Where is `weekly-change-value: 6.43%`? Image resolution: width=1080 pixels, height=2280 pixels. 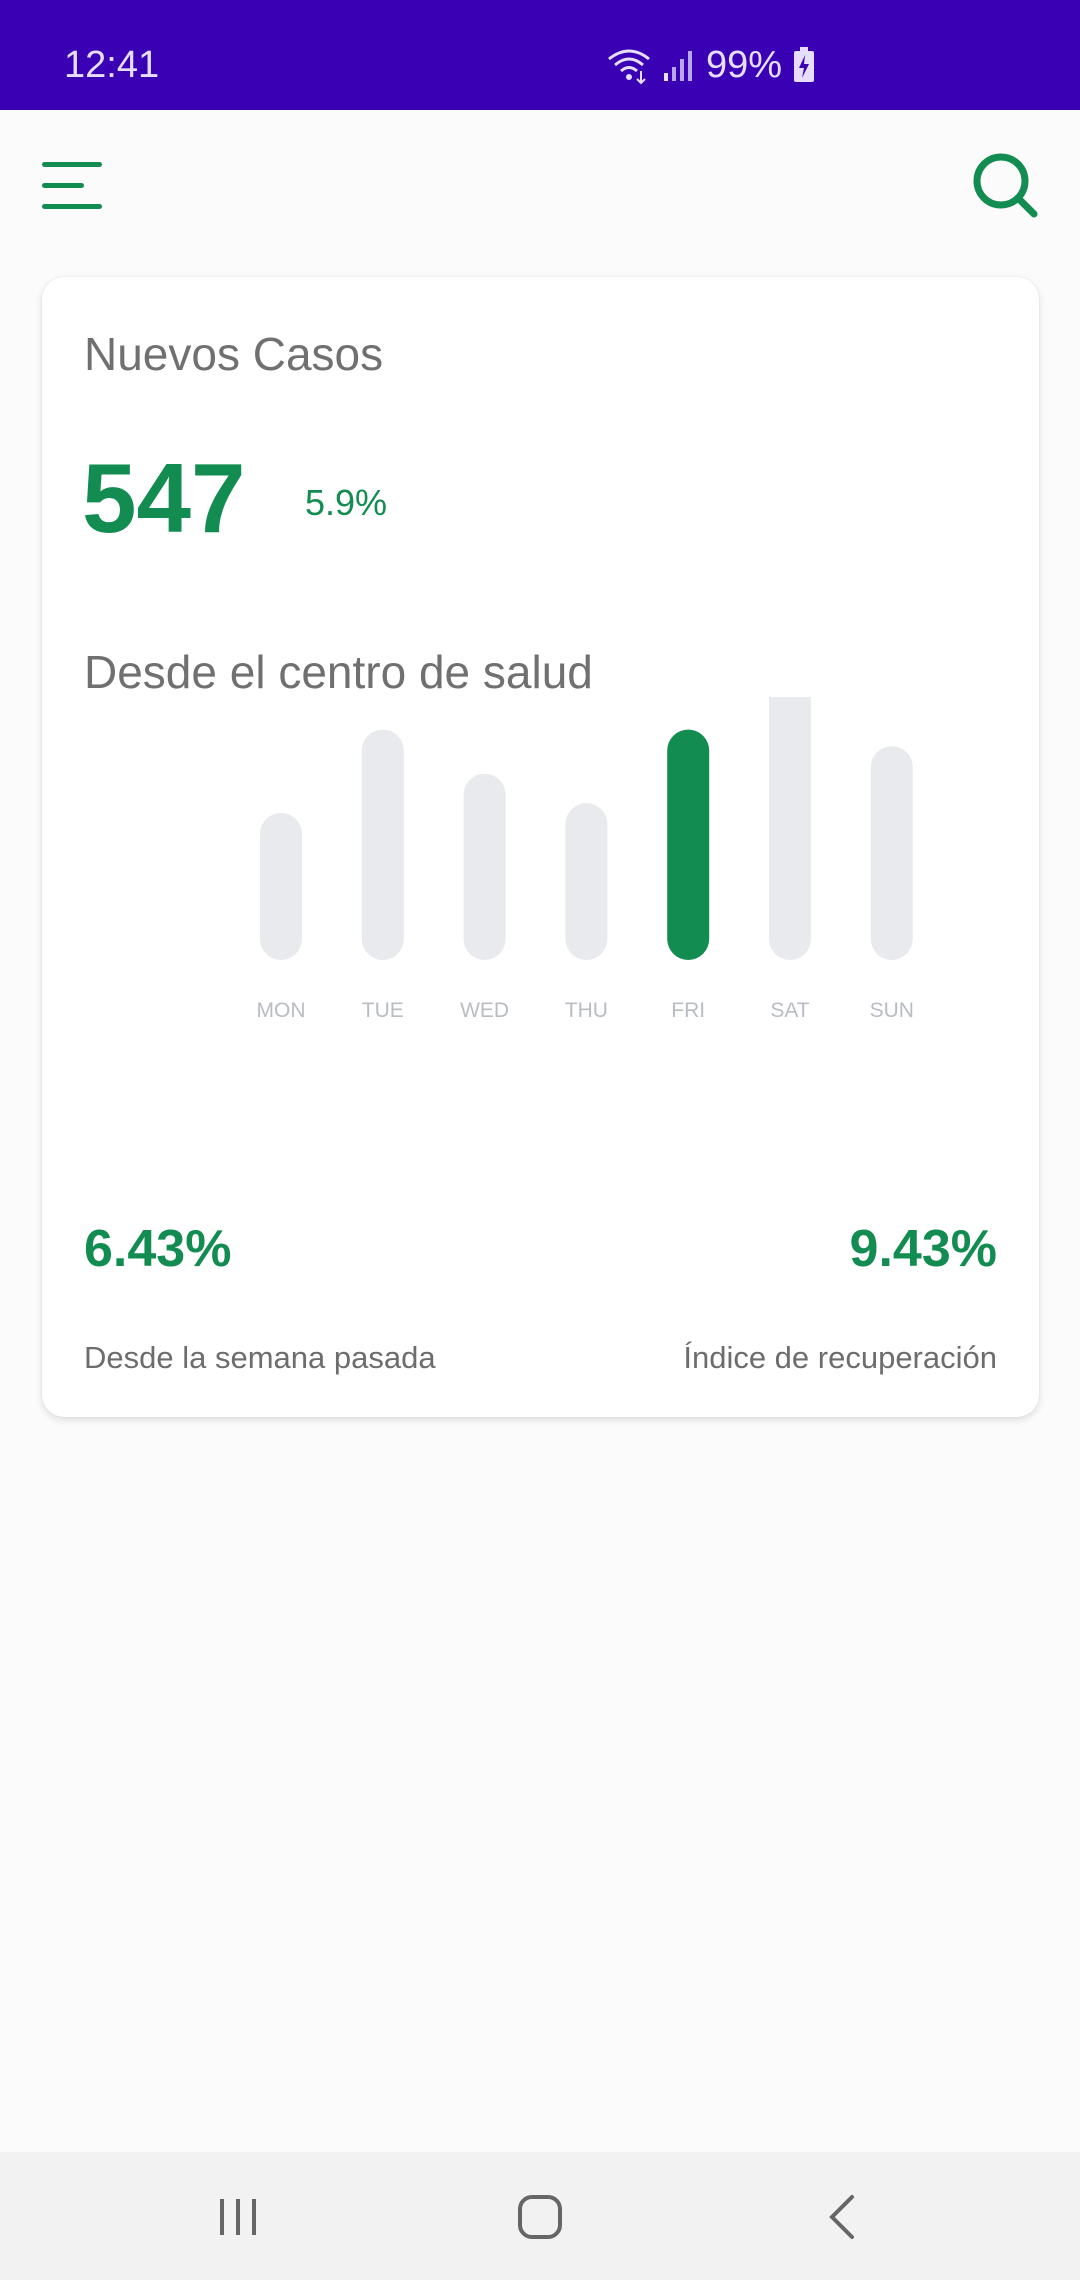
weekly-change-value: 6.43% is located at coordinates (158, 1249).